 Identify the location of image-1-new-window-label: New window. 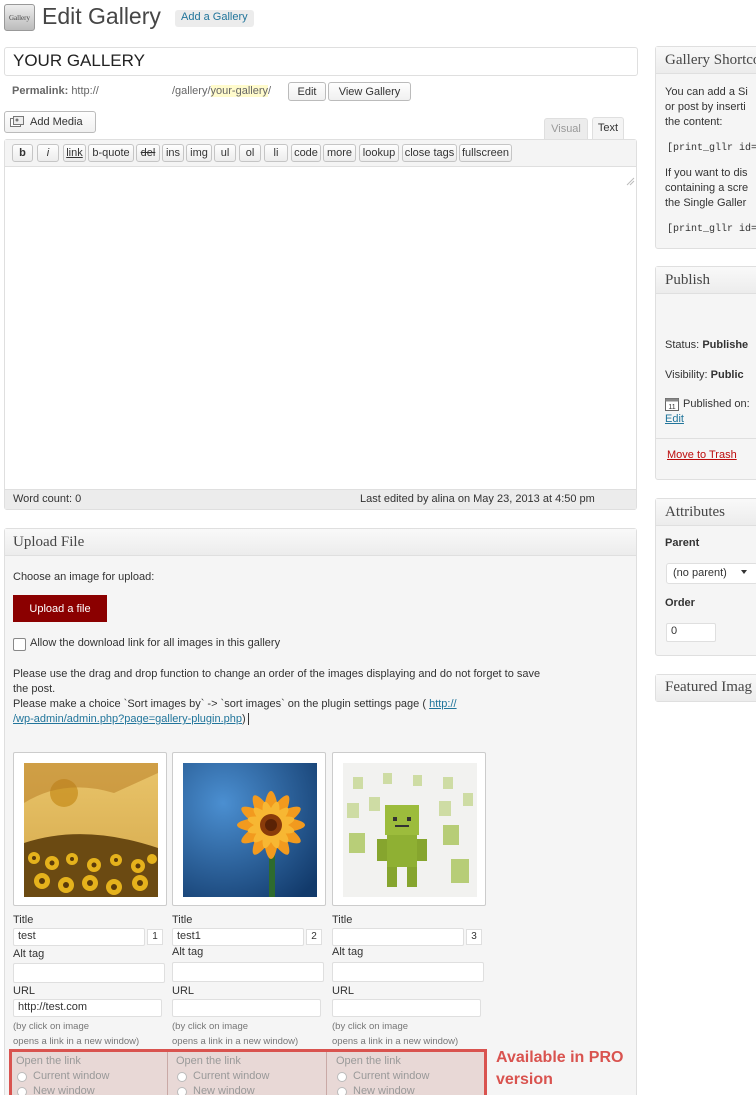
(64, 1090).